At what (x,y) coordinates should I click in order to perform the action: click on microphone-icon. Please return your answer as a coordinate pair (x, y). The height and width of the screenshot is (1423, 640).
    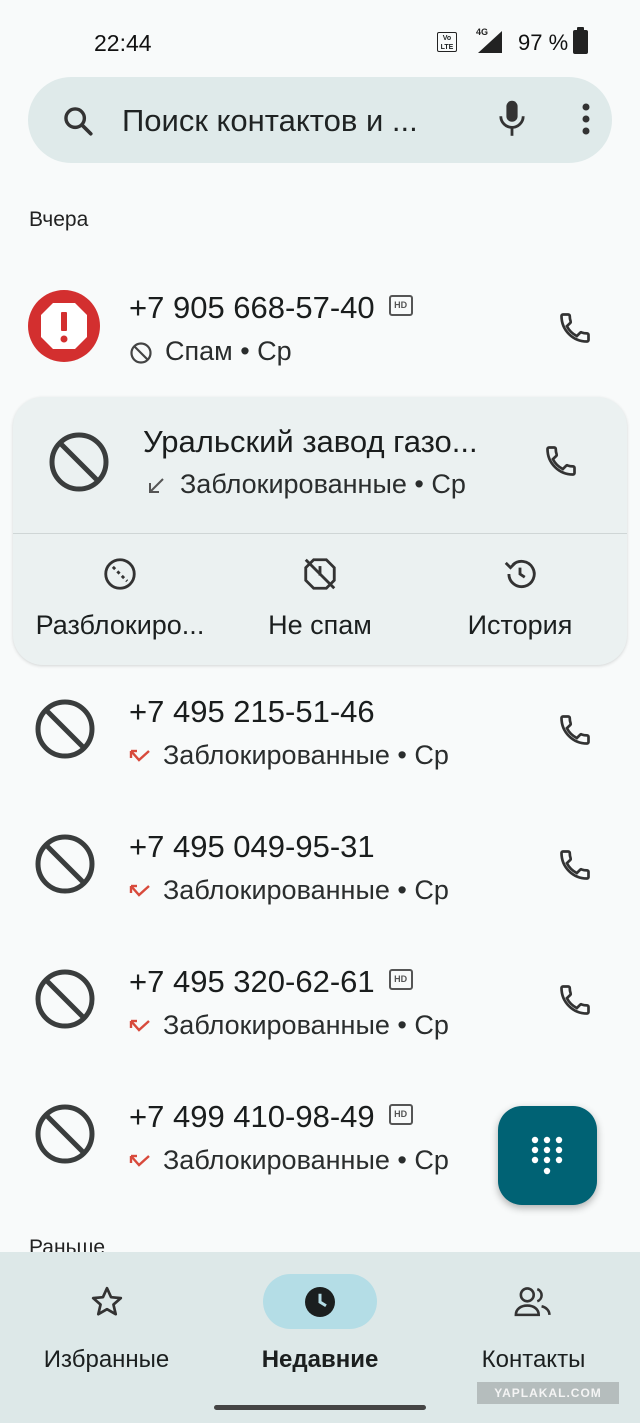
    Looking at the image, I should click on (512, 119).